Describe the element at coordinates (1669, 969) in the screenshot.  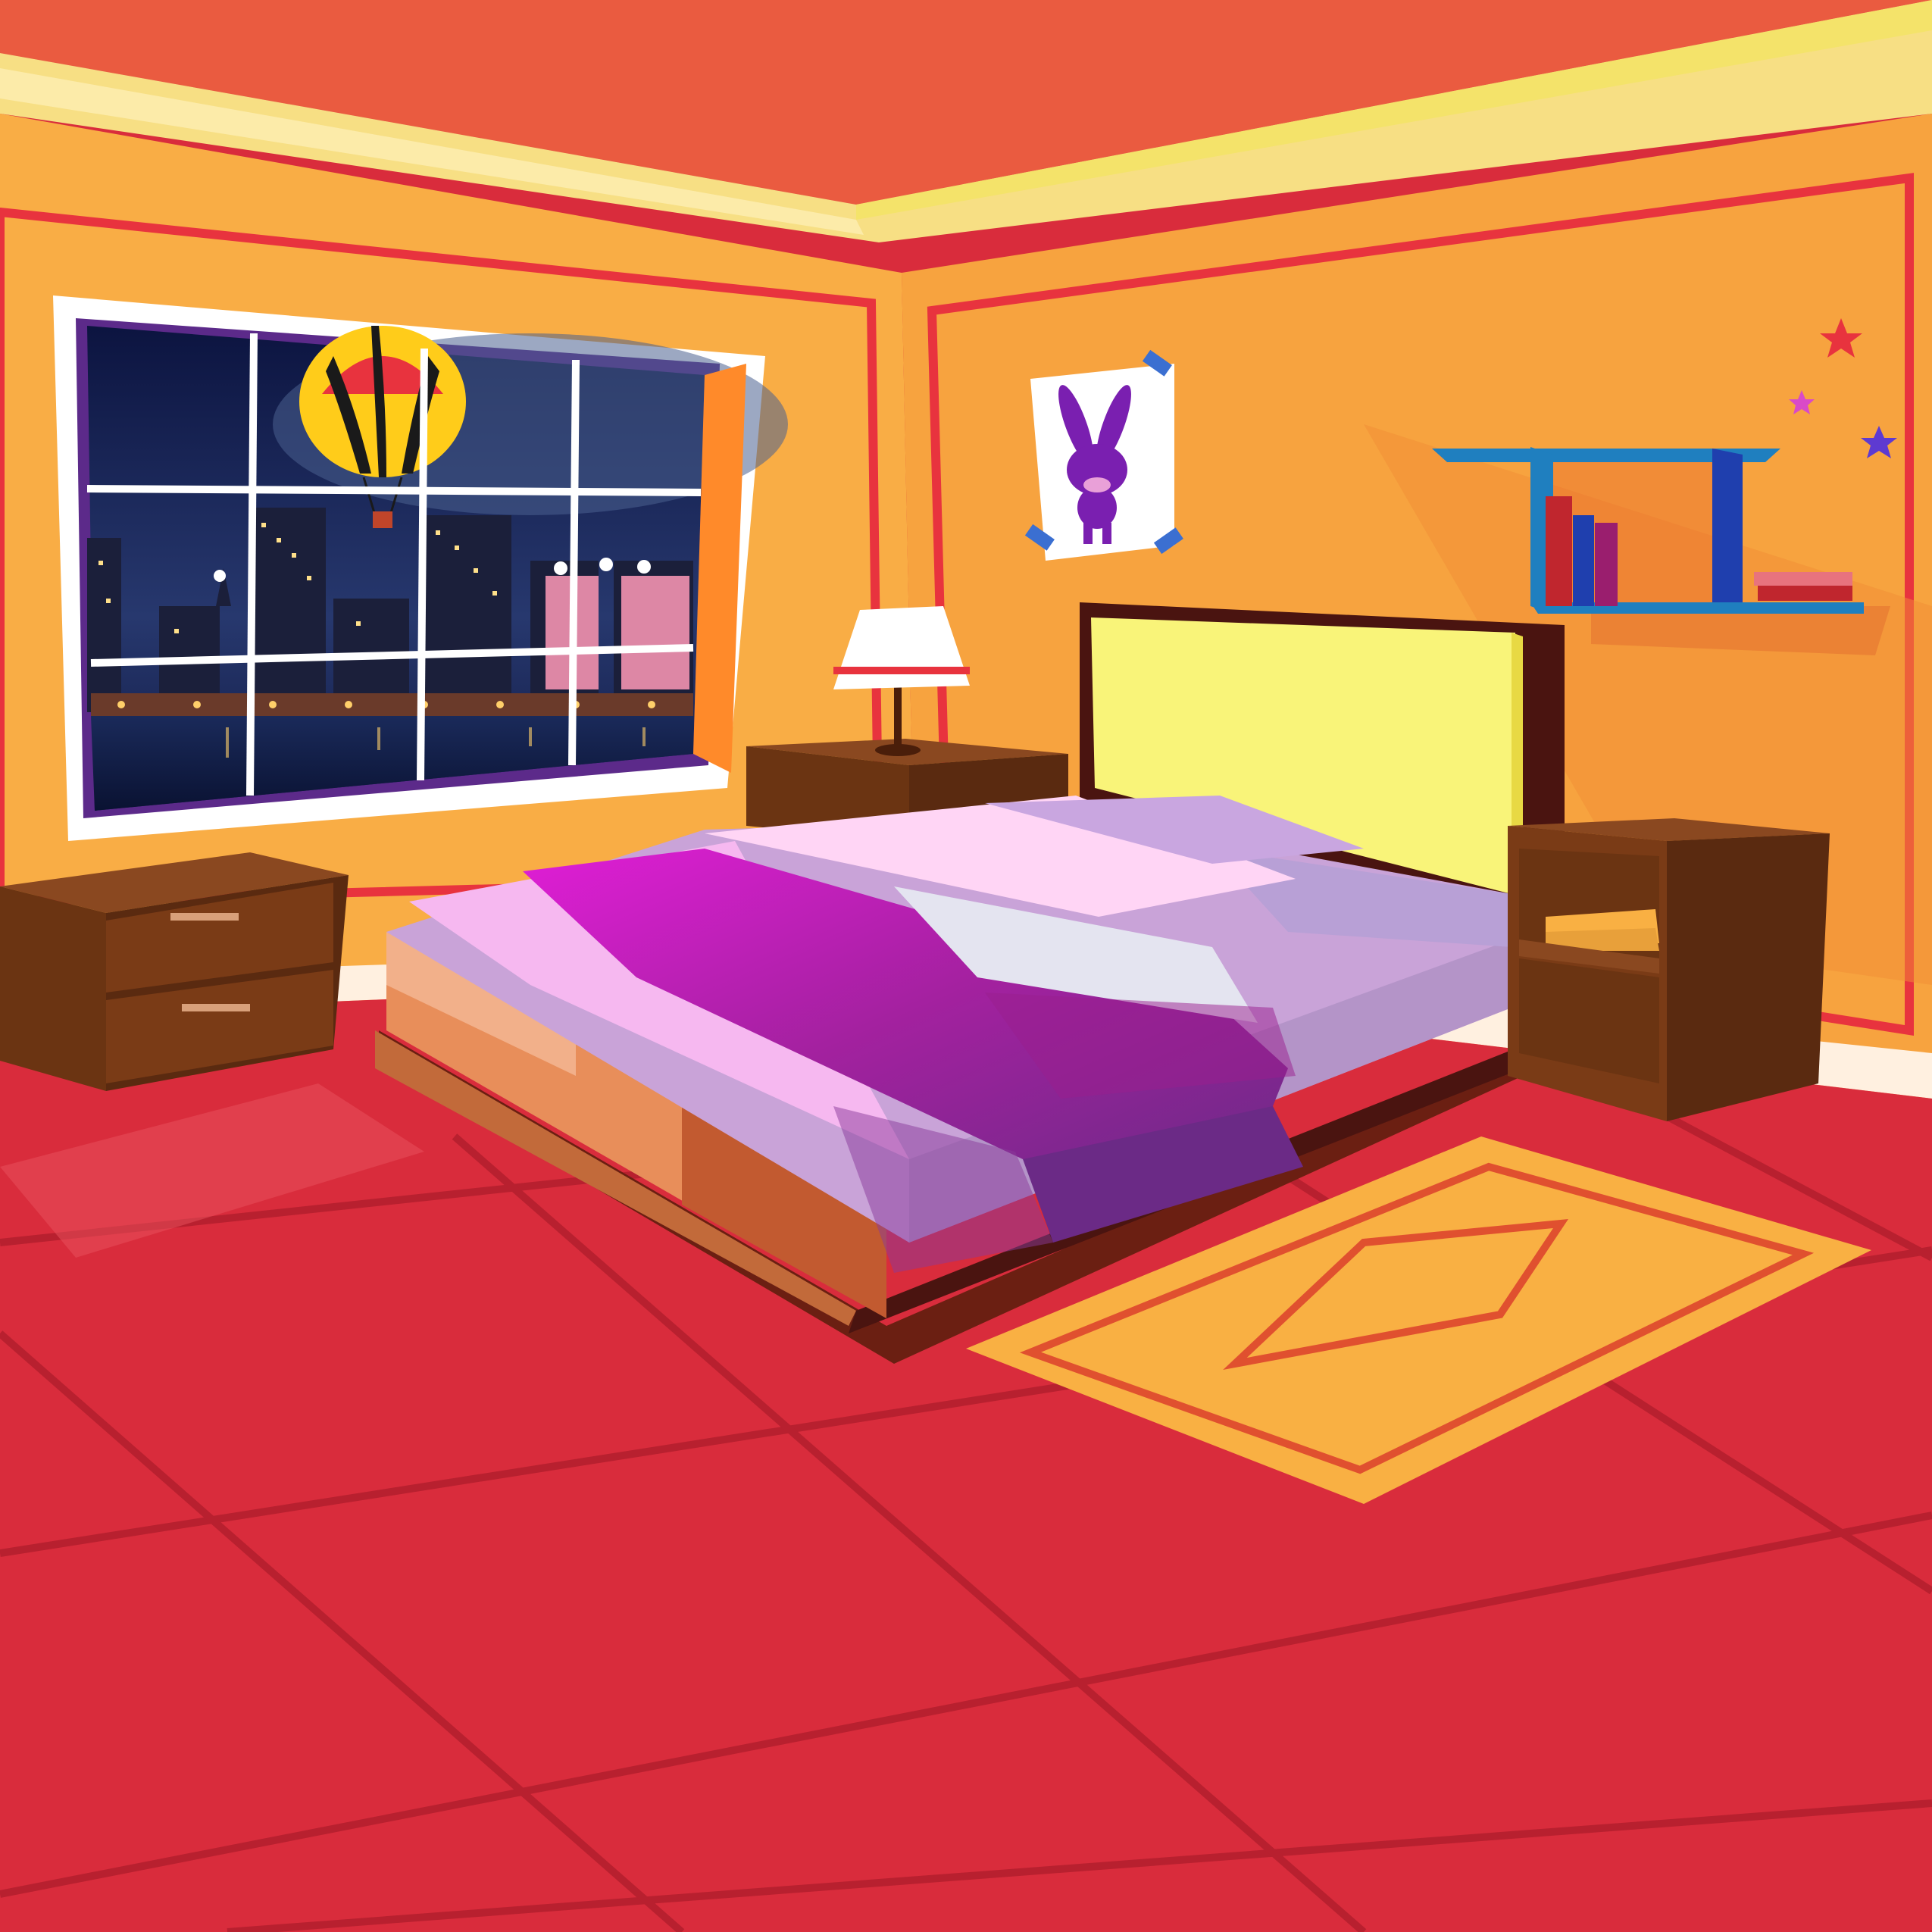
I see `right-nightstand` at that location.